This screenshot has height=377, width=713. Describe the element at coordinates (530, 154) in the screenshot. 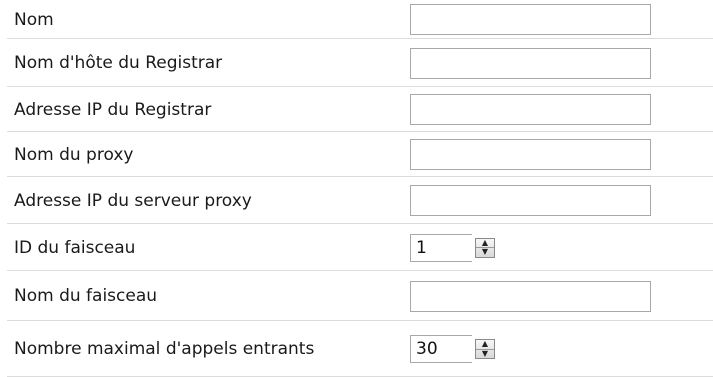

I see `proxy-name-input` at that location.